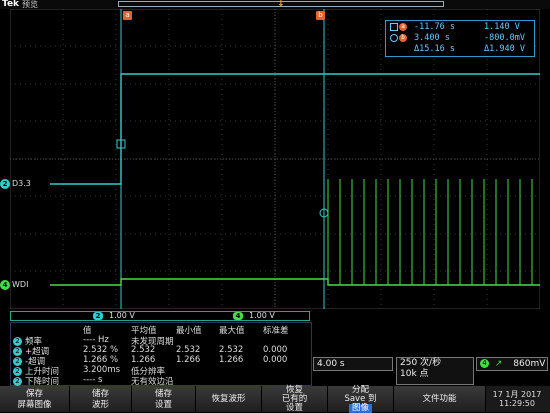 This screenshot has width=550, height=413. I want to click on menu-label-2: 波形, so click(100, 405).